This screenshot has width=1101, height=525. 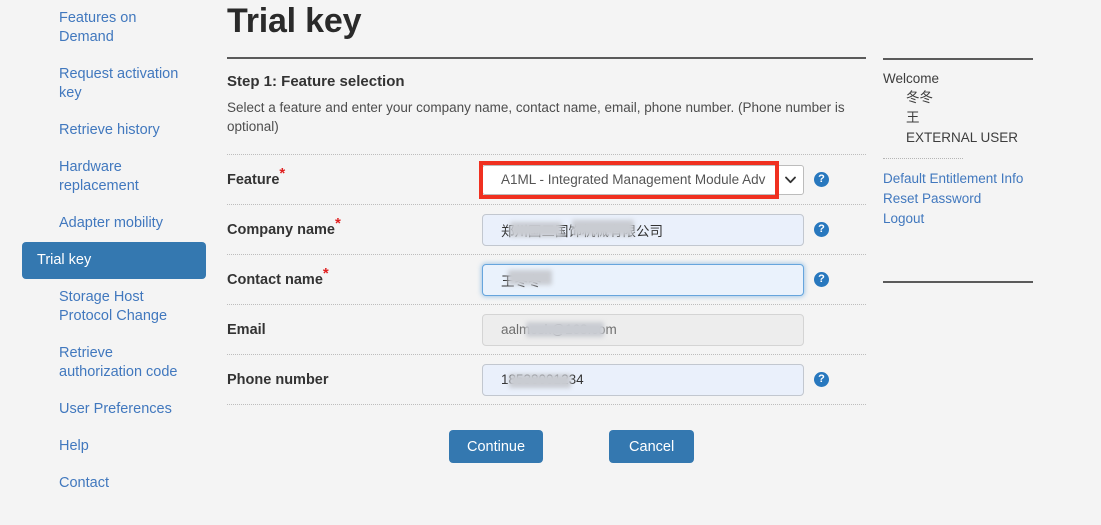 I want to click on email-label: Email, so click(x=354, y=330).